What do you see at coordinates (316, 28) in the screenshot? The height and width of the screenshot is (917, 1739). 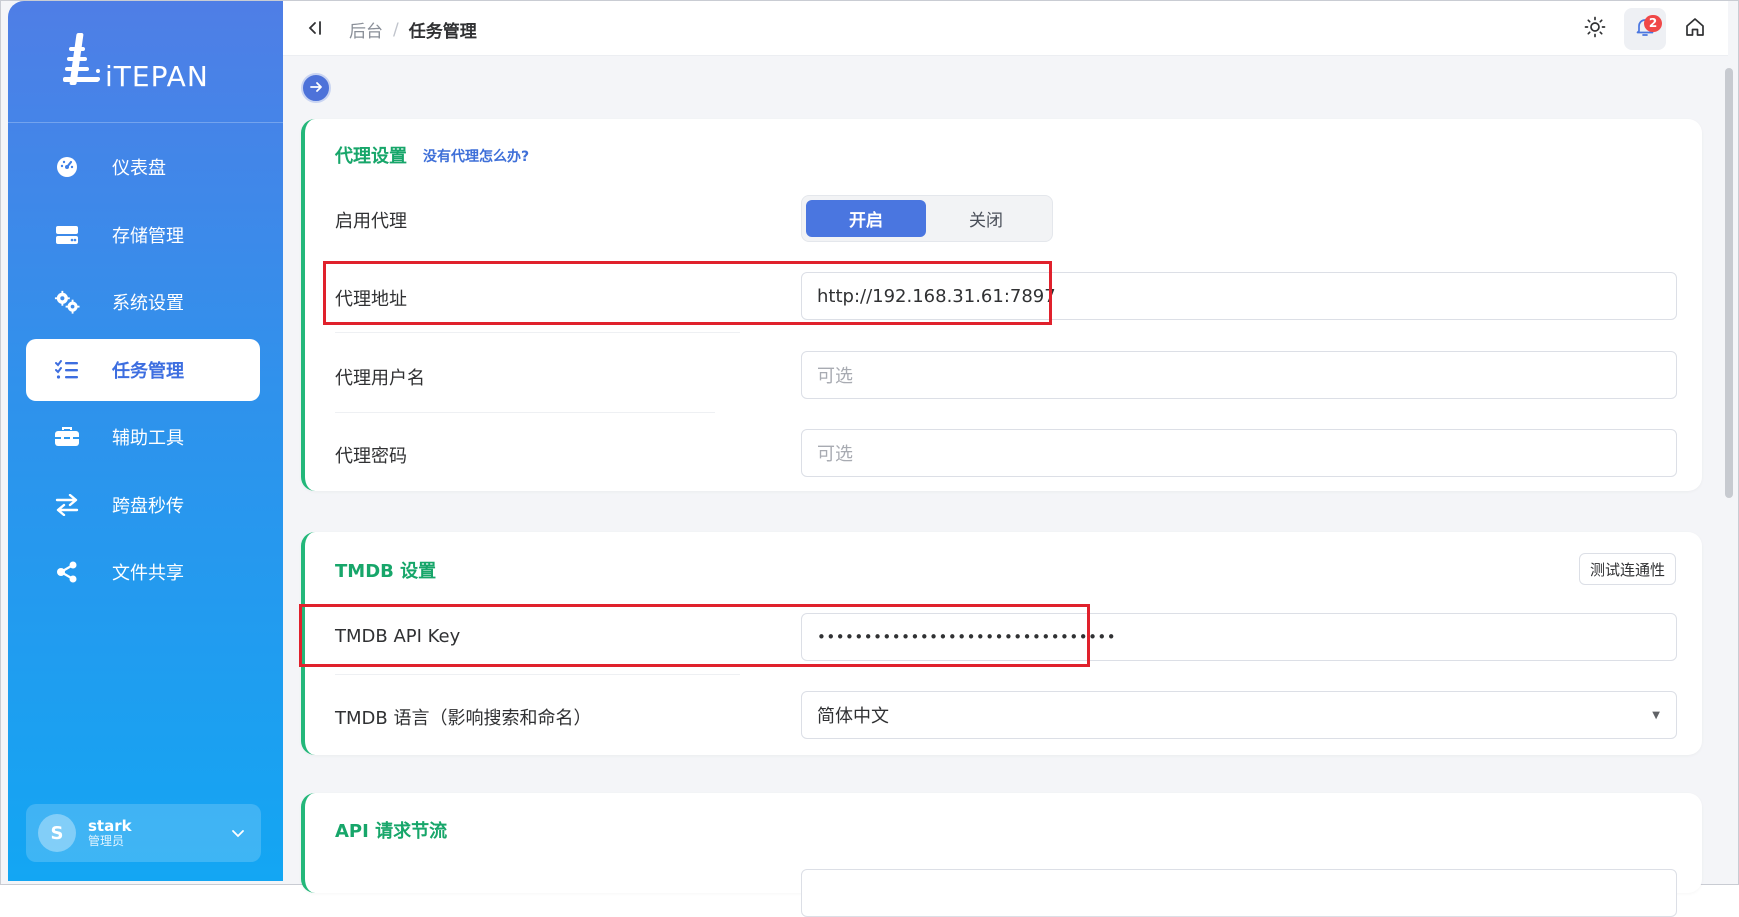 I see `collapse-sidebar-icon` at bounding box center [316, 28].